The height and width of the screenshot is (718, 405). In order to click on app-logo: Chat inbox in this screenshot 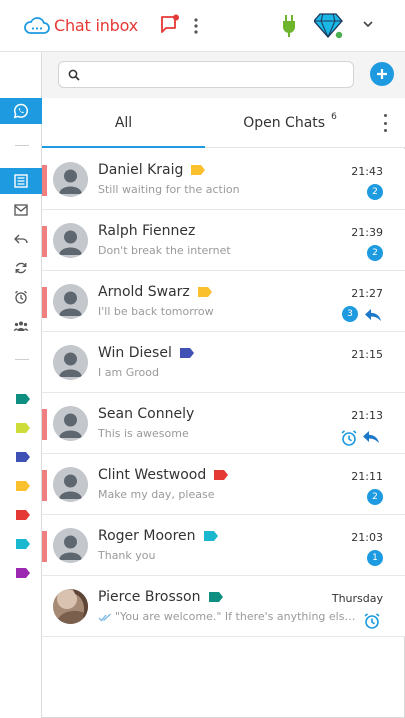, I will do `click(81, 26)`.